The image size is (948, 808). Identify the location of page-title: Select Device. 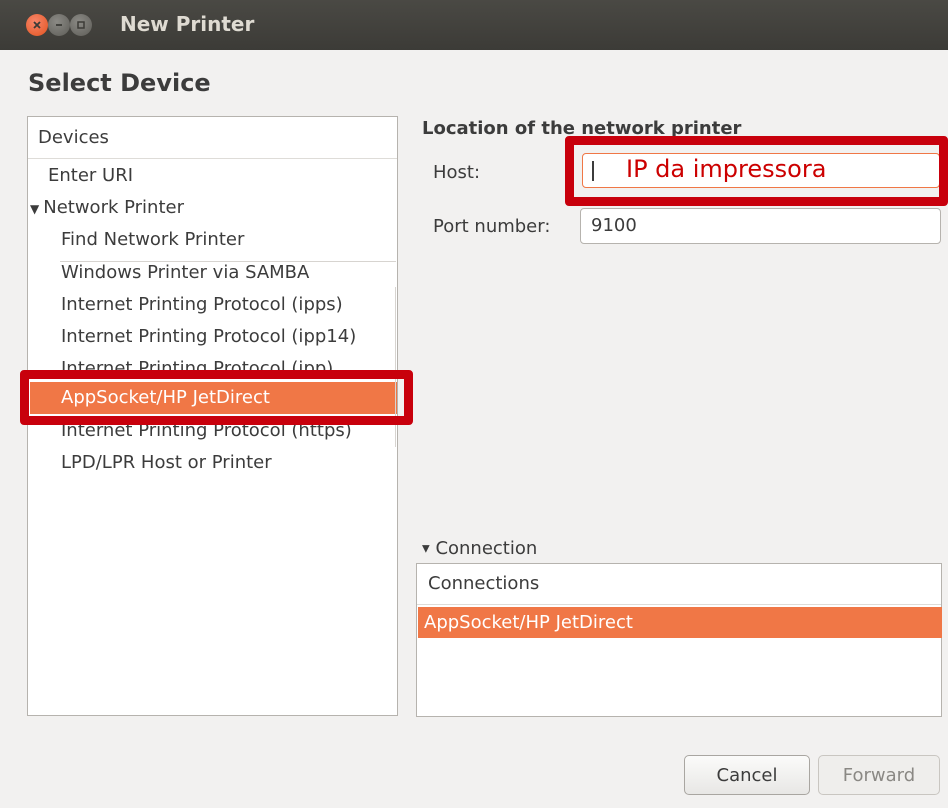
(119, 83).